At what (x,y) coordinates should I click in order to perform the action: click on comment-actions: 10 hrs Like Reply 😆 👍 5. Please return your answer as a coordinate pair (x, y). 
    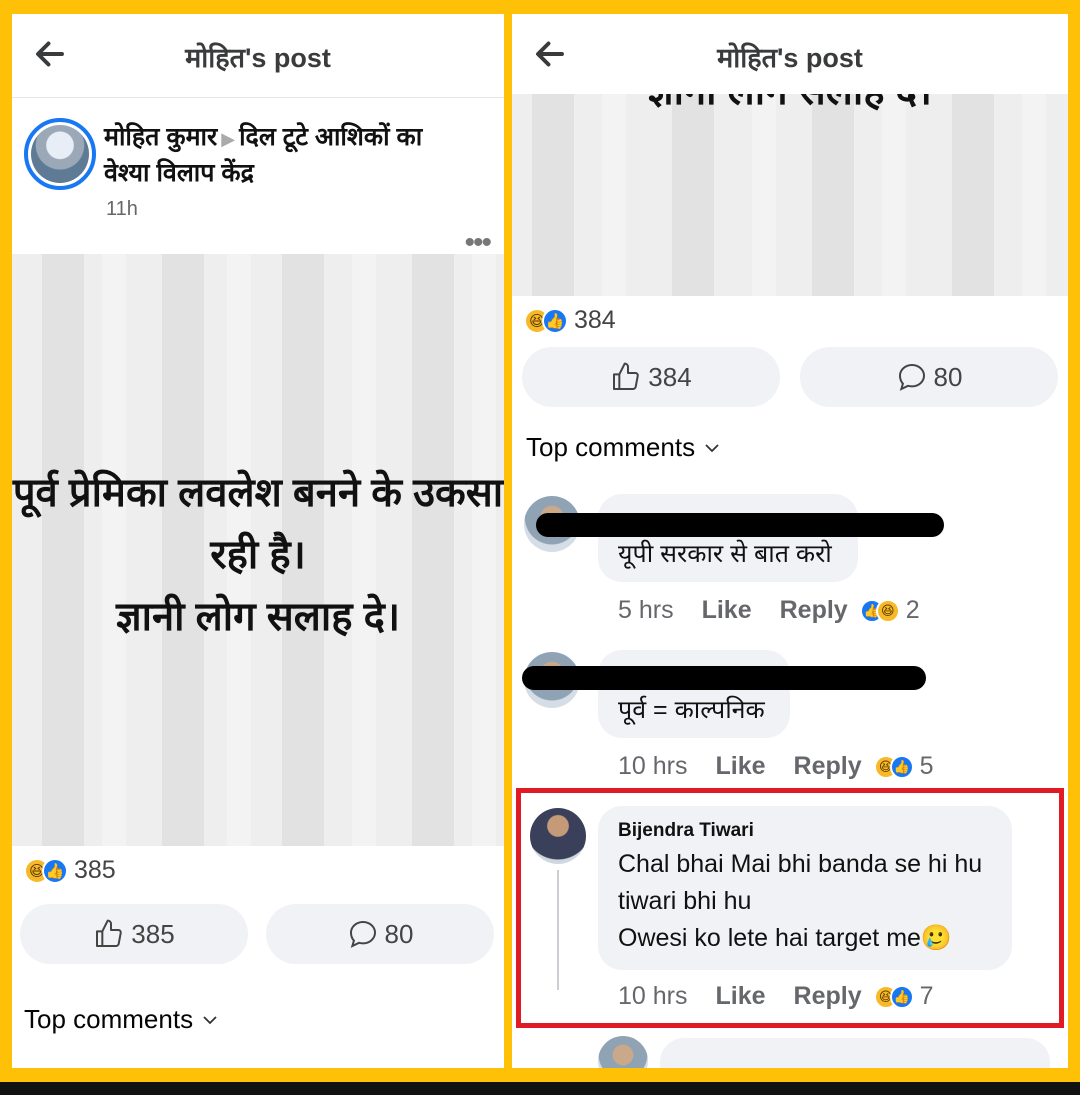
    Looking at the image, I should click on (776, 766).